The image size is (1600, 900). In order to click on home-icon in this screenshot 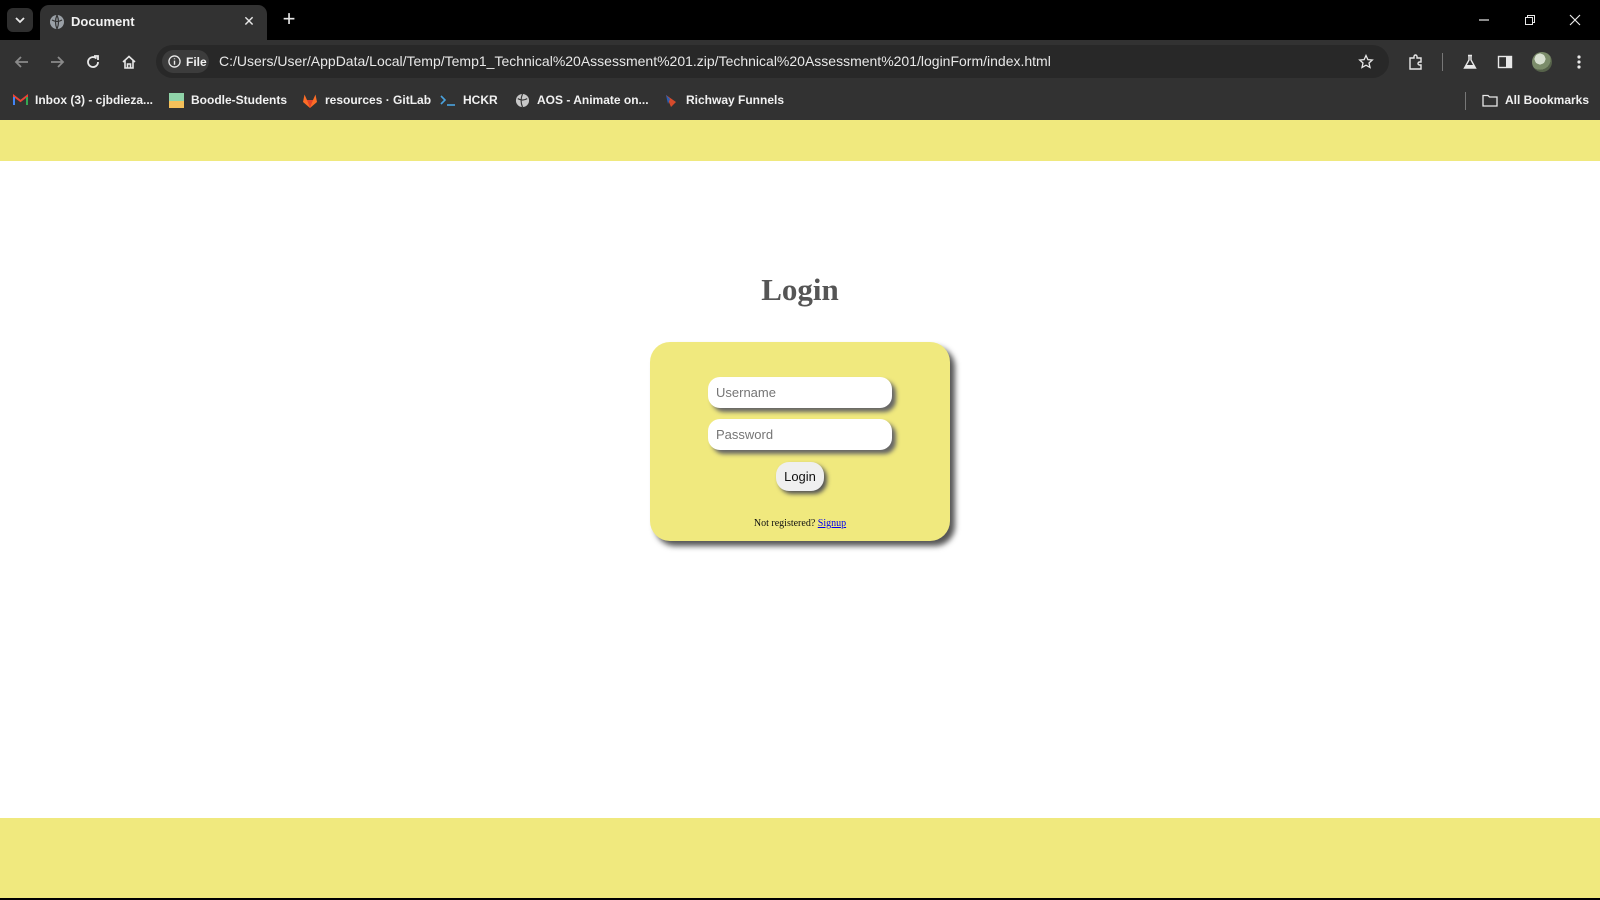, I will do `click(129, 62)`.